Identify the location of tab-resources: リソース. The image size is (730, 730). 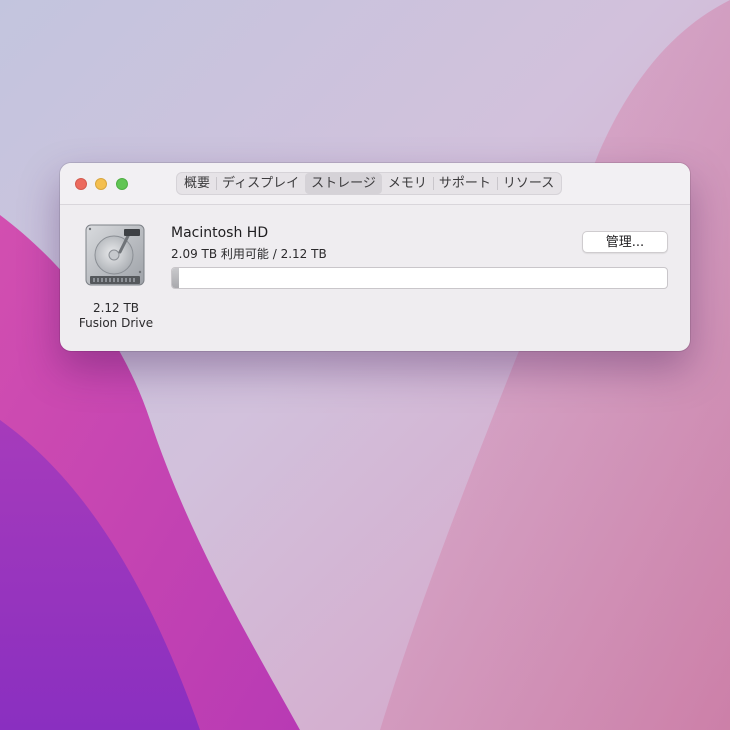
(528, 183).